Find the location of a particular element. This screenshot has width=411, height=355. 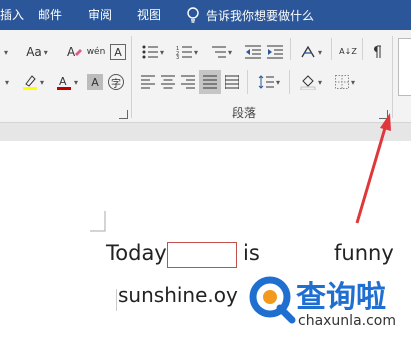

watermark-logo is located at coordinates (271, 299).